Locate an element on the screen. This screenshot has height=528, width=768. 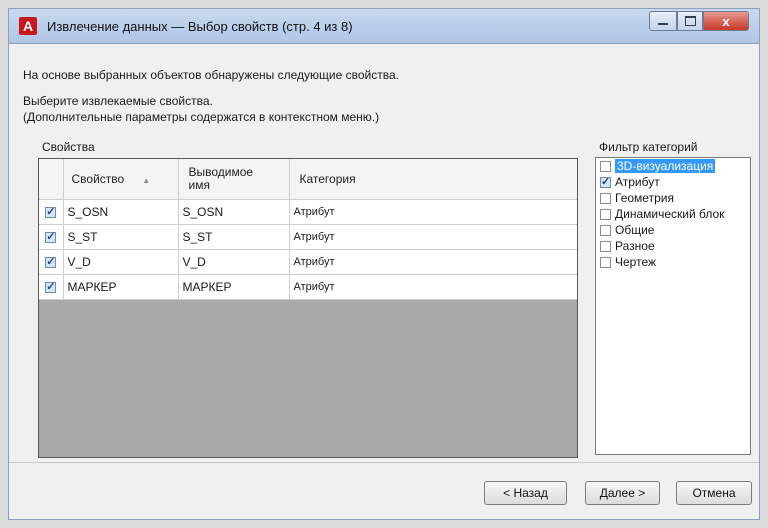
header-property: Свойство ▲ is located at coordinates (121, 179).